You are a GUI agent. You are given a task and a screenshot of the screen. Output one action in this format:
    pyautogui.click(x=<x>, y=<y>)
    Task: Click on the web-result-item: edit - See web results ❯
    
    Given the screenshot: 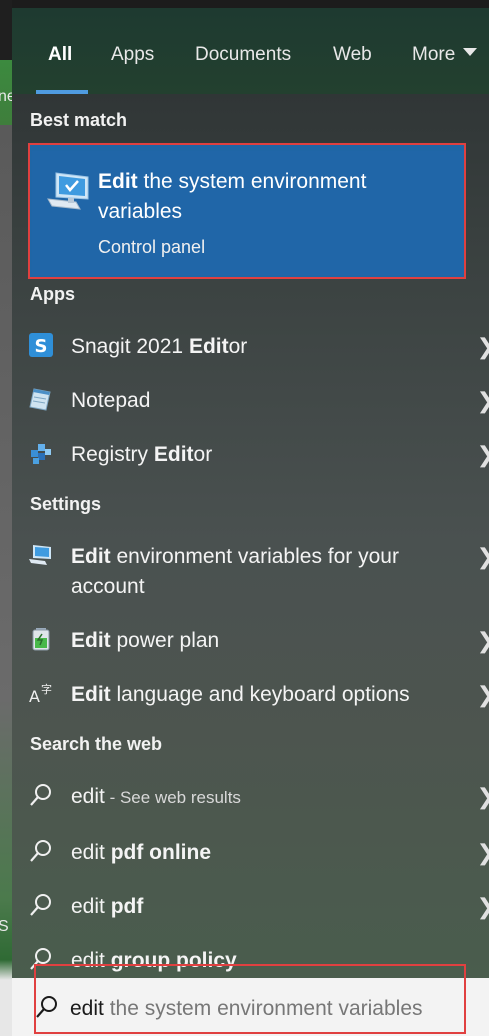 What is the action you would take?
    pyautogui.click(x=250, y=794)
    